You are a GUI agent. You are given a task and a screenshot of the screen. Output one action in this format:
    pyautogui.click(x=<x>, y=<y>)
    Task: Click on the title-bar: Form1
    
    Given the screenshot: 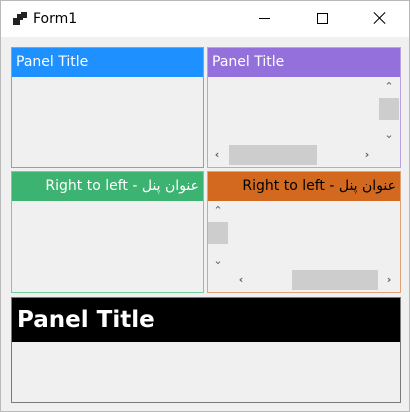 What is the action you would take?
    pyautogui.click(x=205, y=19)
    